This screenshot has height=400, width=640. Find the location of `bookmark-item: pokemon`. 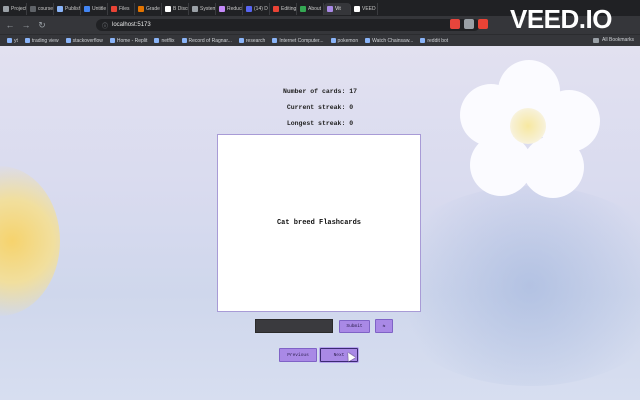

bookmark-item: pokemon is located at coordinates (344, 40).